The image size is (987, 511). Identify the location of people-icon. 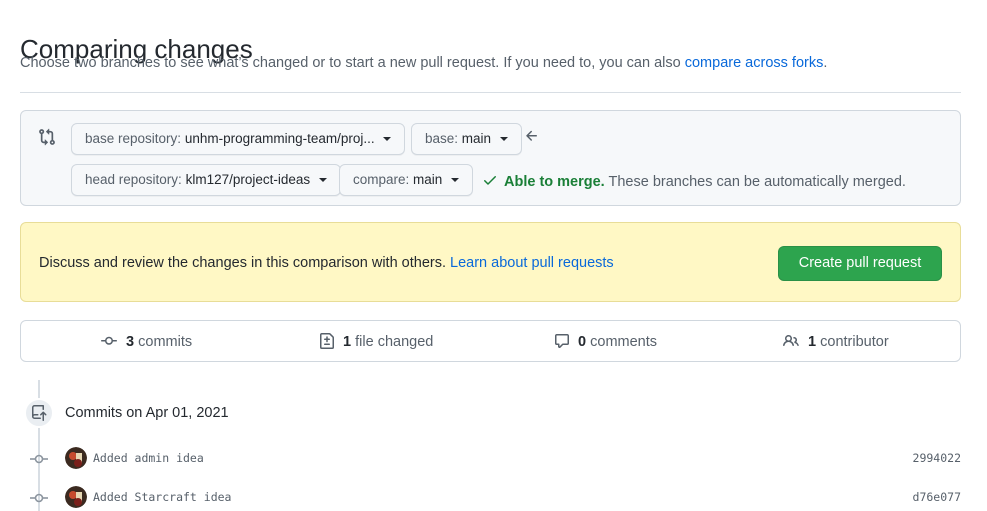
(795, 342).